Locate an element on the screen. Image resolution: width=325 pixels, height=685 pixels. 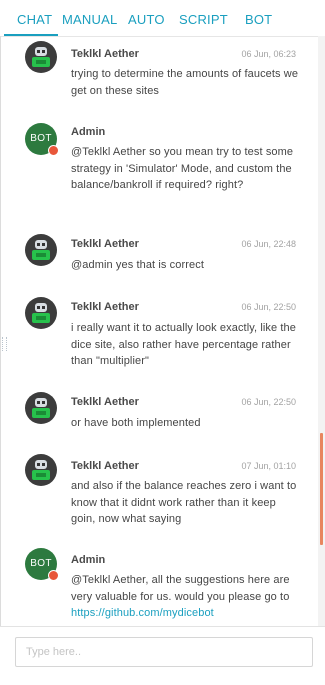
tab-script: SCRIPT is located at coordinates (203, 19).